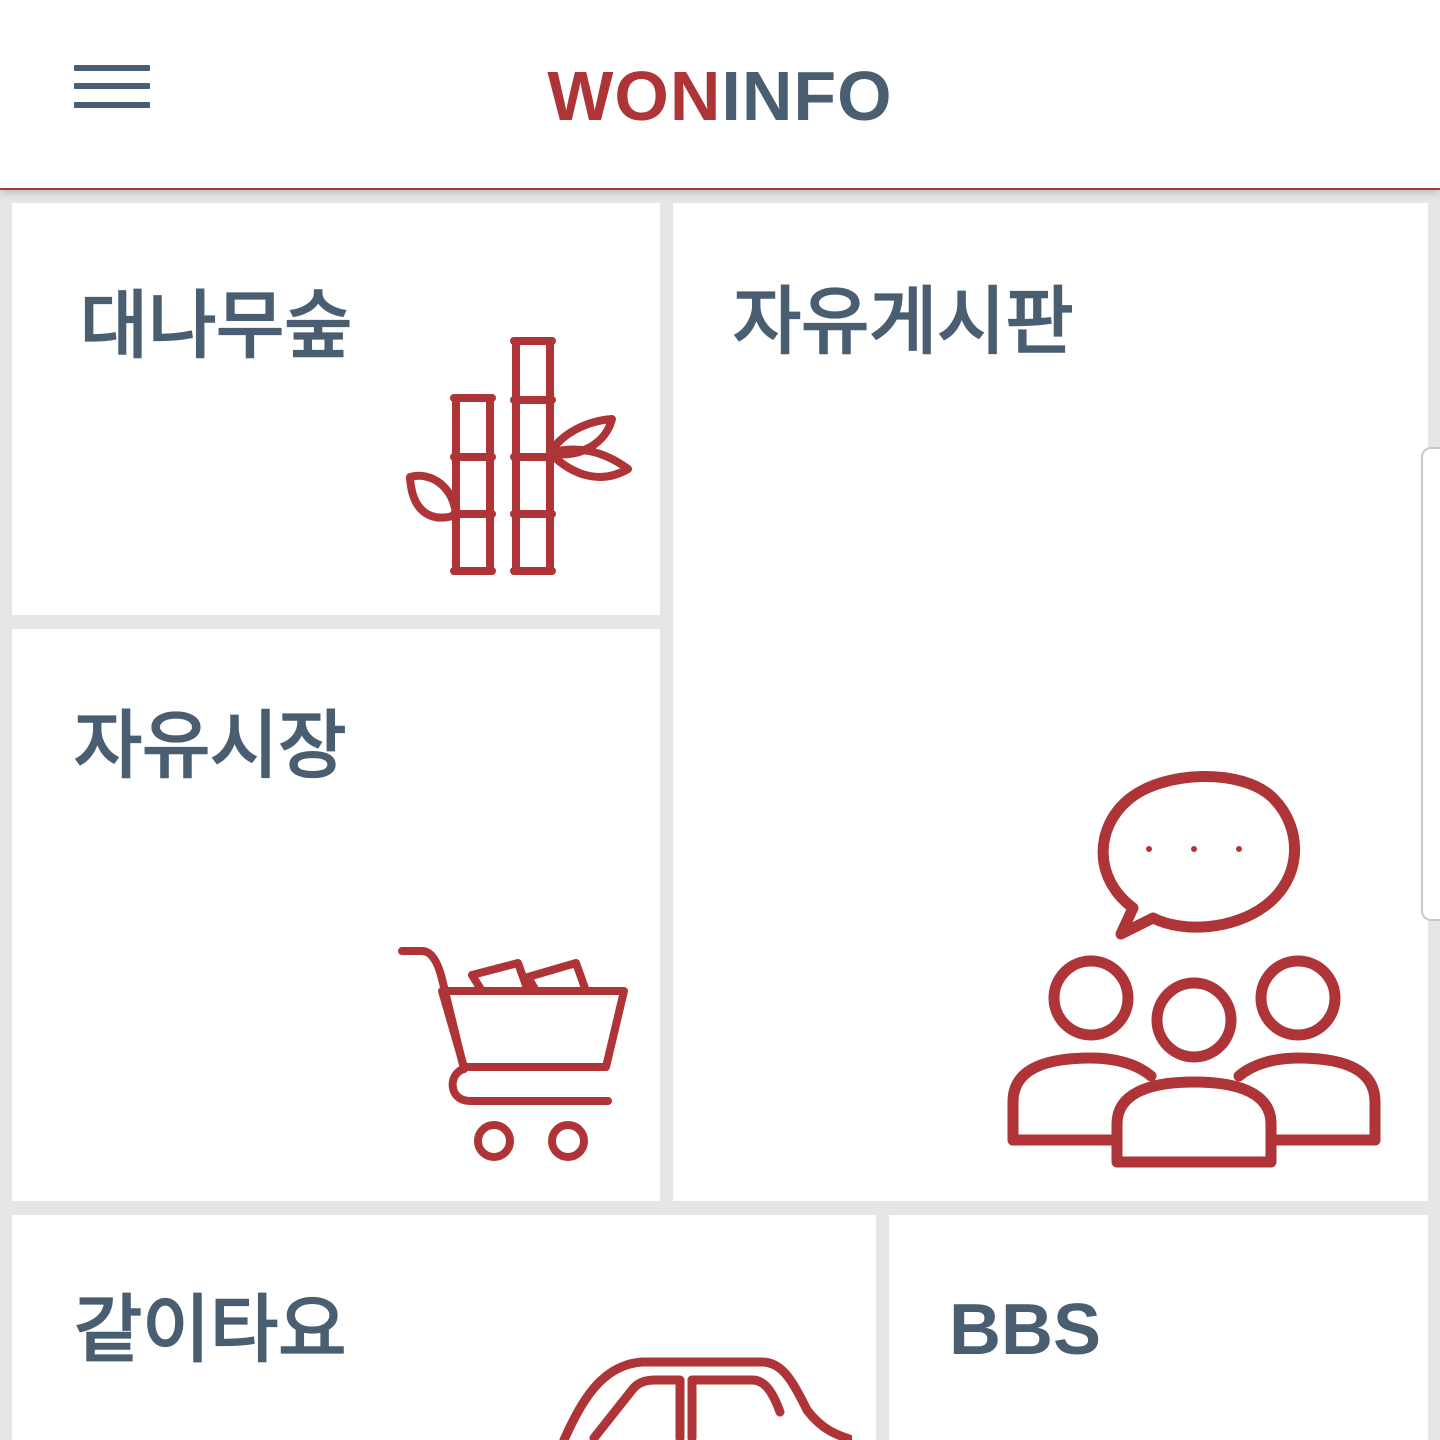 The image size is (1440, 1440). What do you see at coordinates (1194, 969) in the screenshot?
I see `group-chat-icon` at bounding box center [1194, 969].